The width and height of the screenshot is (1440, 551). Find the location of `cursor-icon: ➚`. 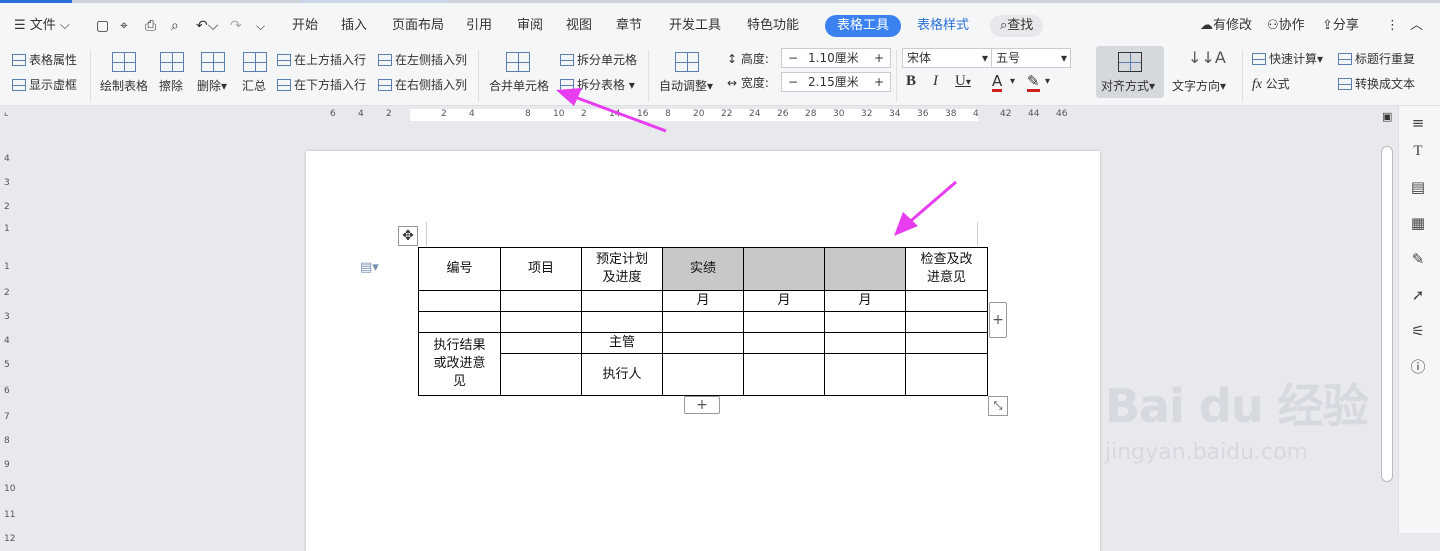

cursor-icon: ➚ is located at coordinates (1418, 295).